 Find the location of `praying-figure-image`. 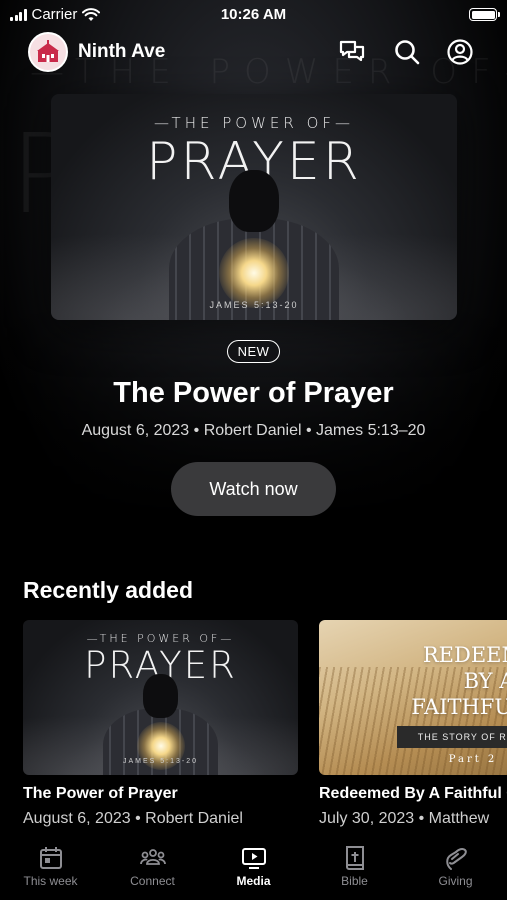

praying-figure-image is located at coordinates (254, 245).